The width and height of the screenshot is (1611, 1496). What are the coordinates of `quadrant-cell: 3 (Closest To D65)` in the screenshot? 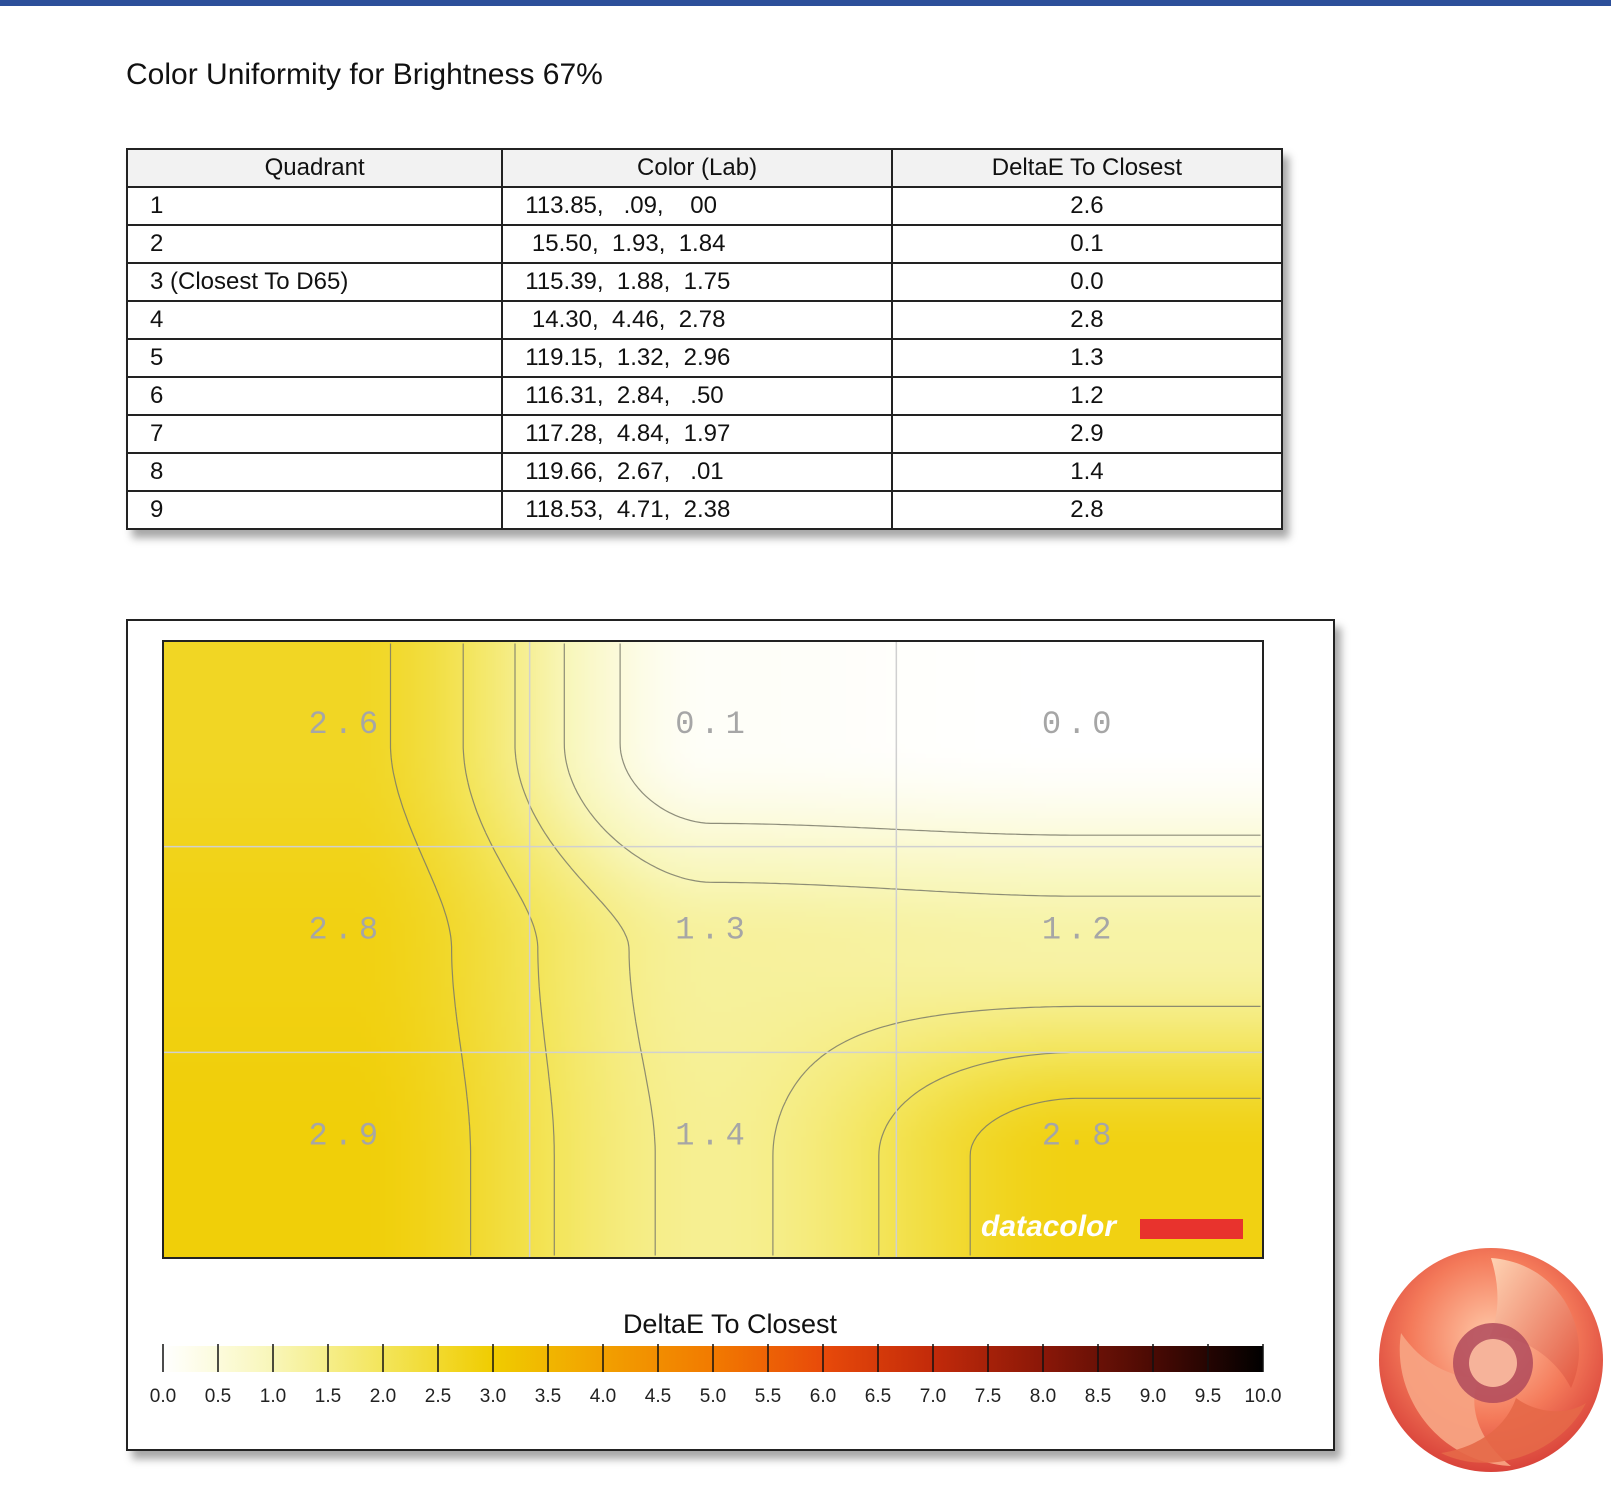 It's located at (314, 282).